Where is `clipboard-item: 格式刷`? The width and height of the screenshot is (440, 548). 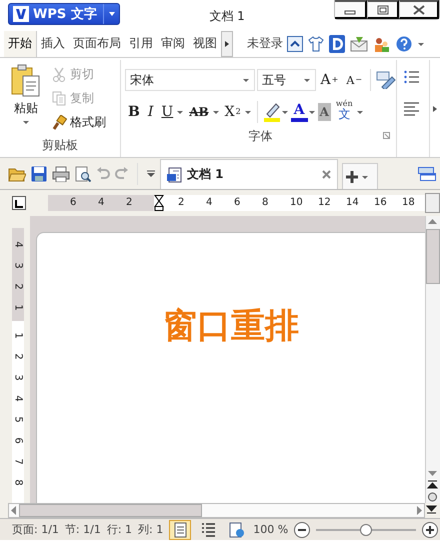 clipboard-item: 格式刷 is located at coordinates (79, 122).